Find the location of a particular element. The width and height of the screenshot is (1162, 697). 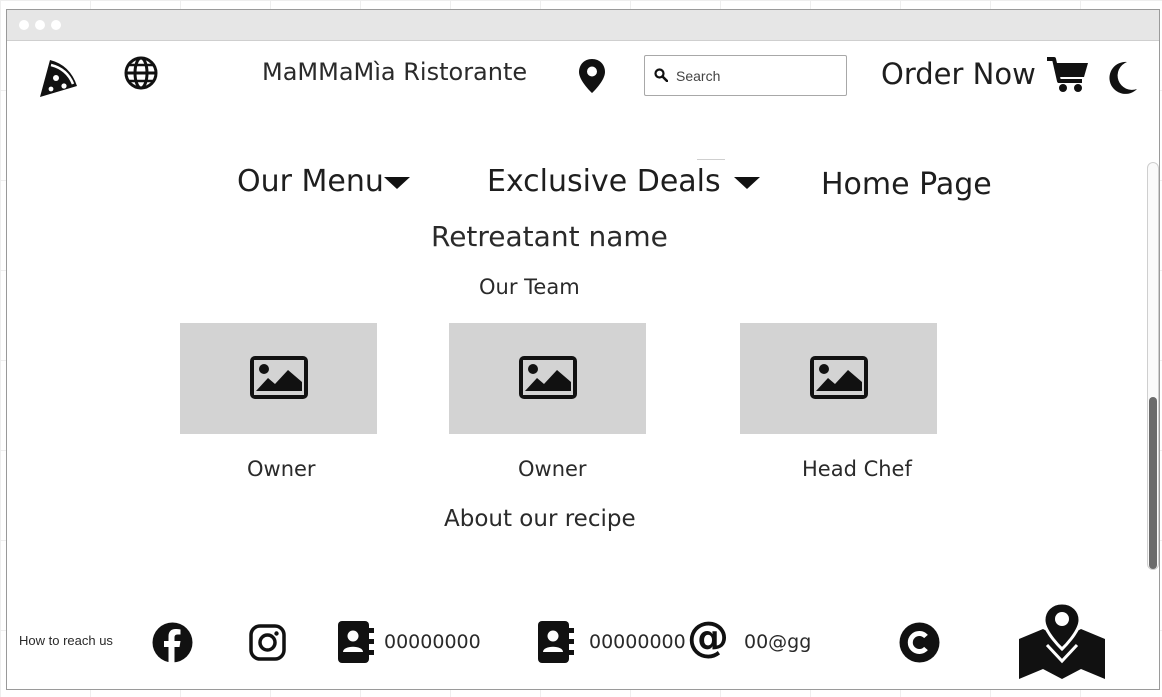

facebook-icon is located at coordinates (172, 642).